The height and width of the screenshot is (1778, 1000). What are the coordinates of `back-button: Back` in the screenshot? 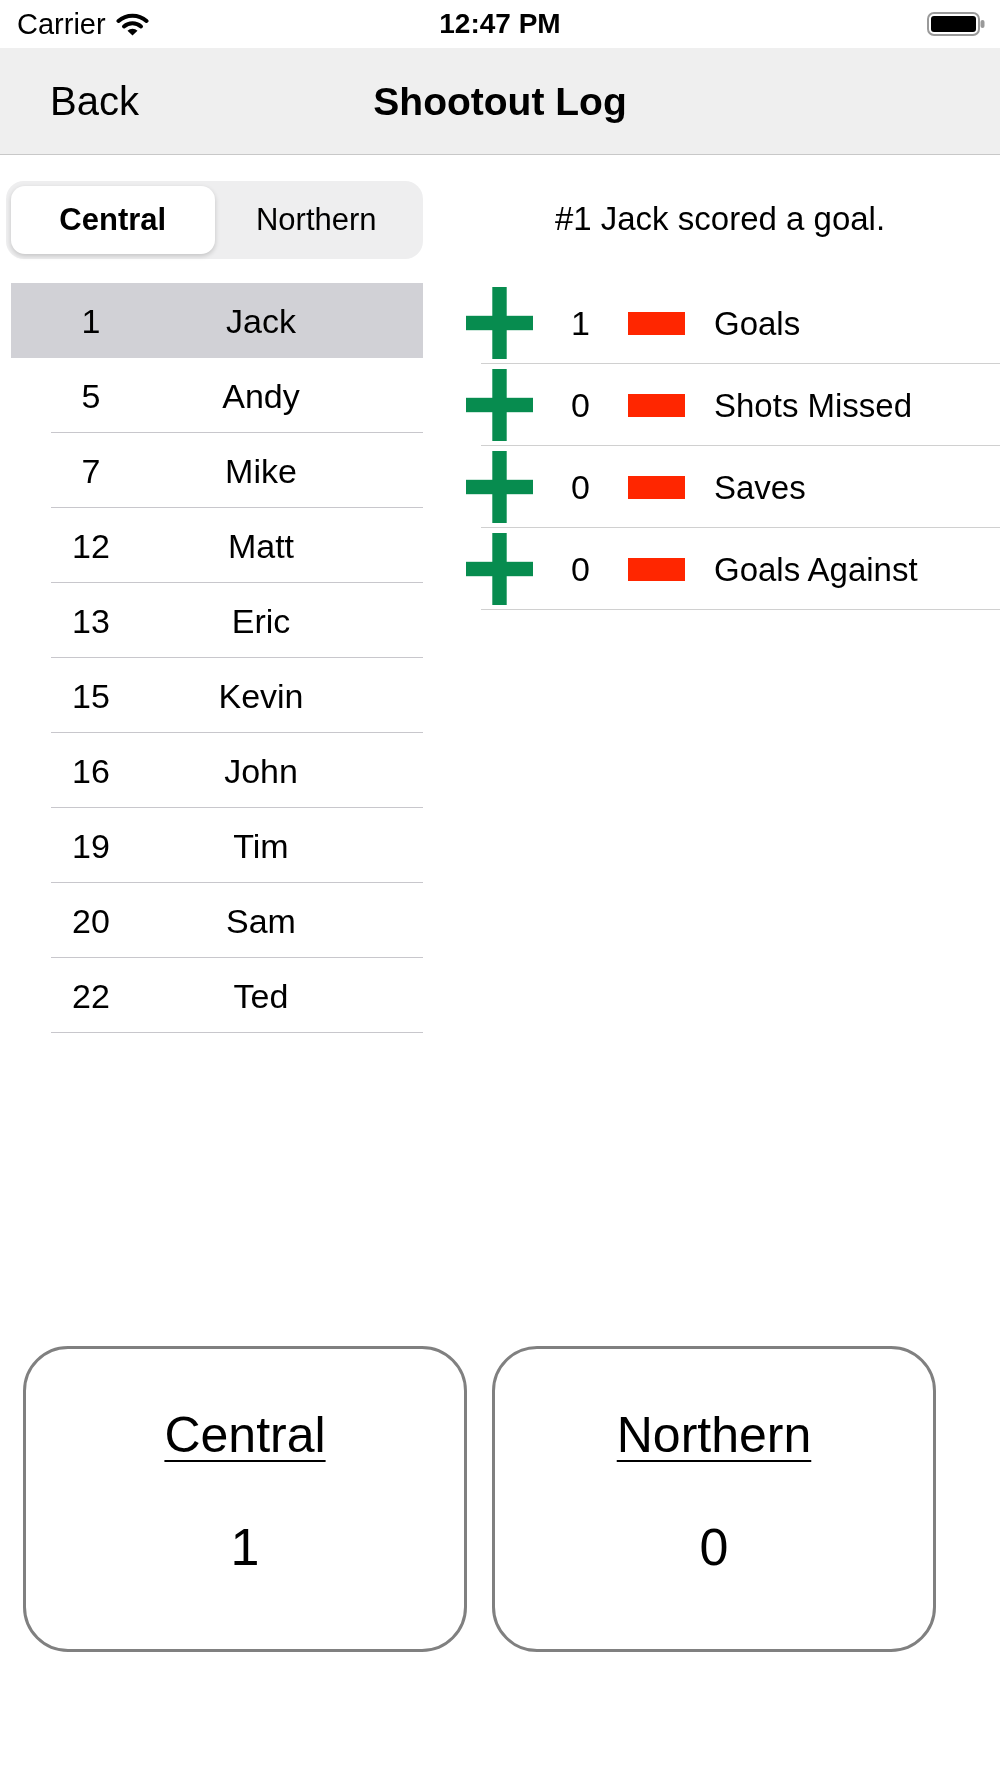 It's located at (94, 101).